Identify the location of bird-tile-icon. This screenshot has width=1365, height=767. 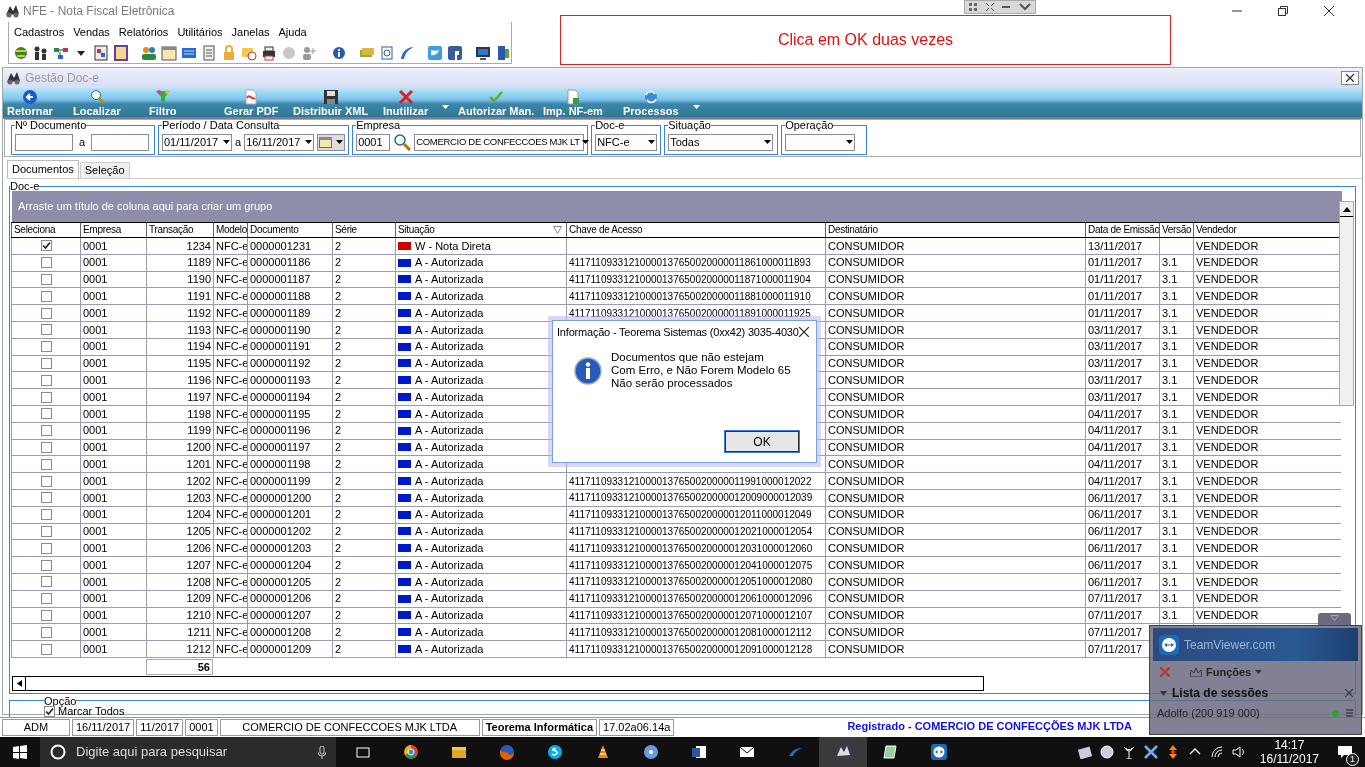
(435, 52).